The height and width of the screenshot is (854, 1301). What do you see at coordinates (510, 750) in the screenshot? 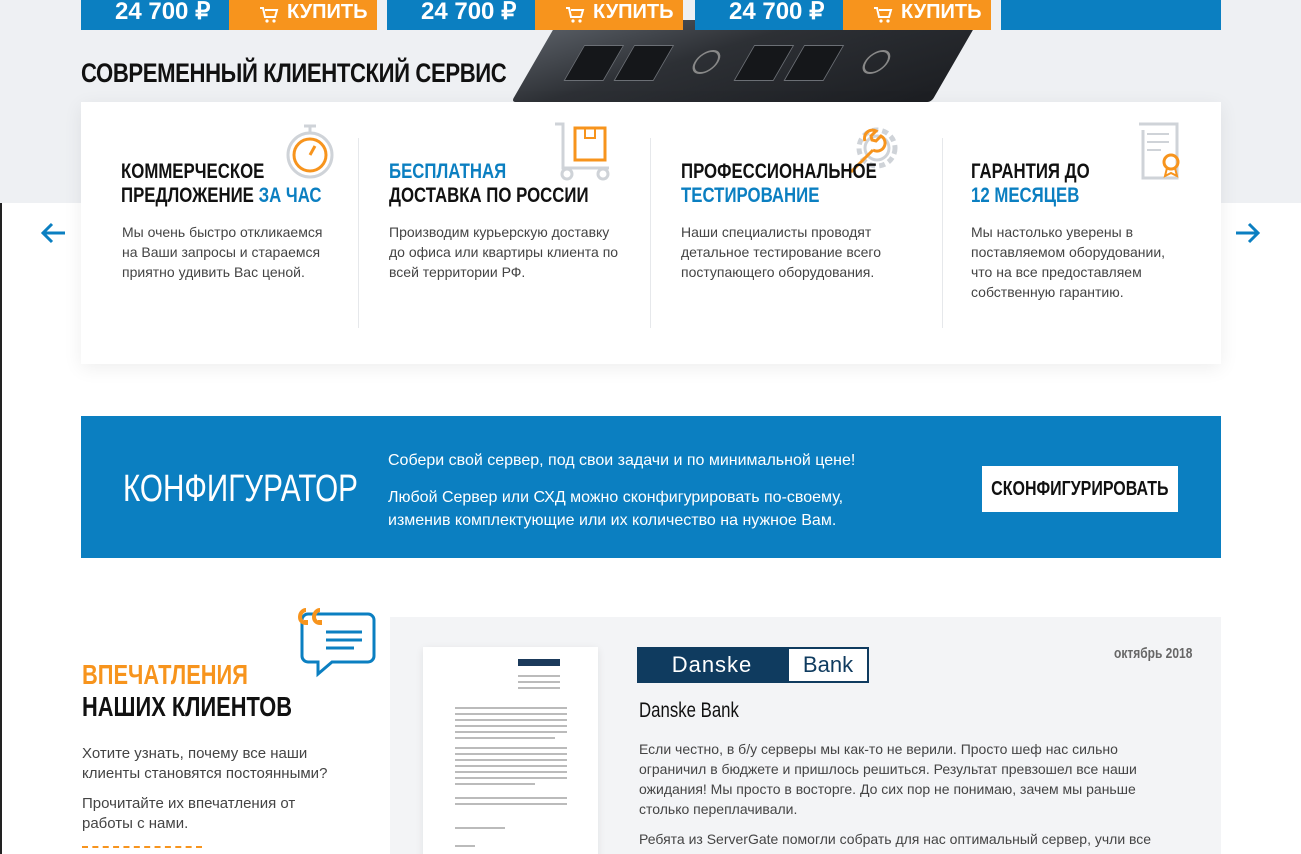
I see `review-letter-image` at bounding box center [510, 750].